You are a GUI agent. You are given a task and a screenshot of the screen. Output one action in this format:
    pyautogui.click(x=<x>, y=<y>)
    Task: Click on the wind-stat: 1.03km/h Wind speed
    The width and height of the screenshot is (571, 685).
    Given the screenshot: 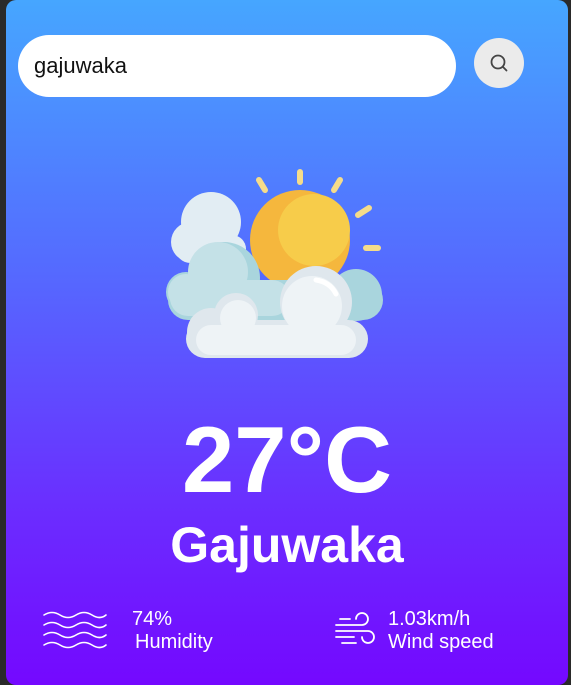 What is the action you would take?
    pyautogui.click(x=414, y=631)
    